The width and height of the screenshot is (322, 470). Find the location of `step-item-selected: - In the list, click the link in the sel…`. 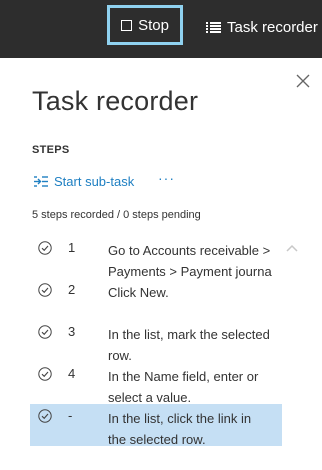

step-item-selected: - In the list, click the link in the sel… is located at coordinates (156, 425).